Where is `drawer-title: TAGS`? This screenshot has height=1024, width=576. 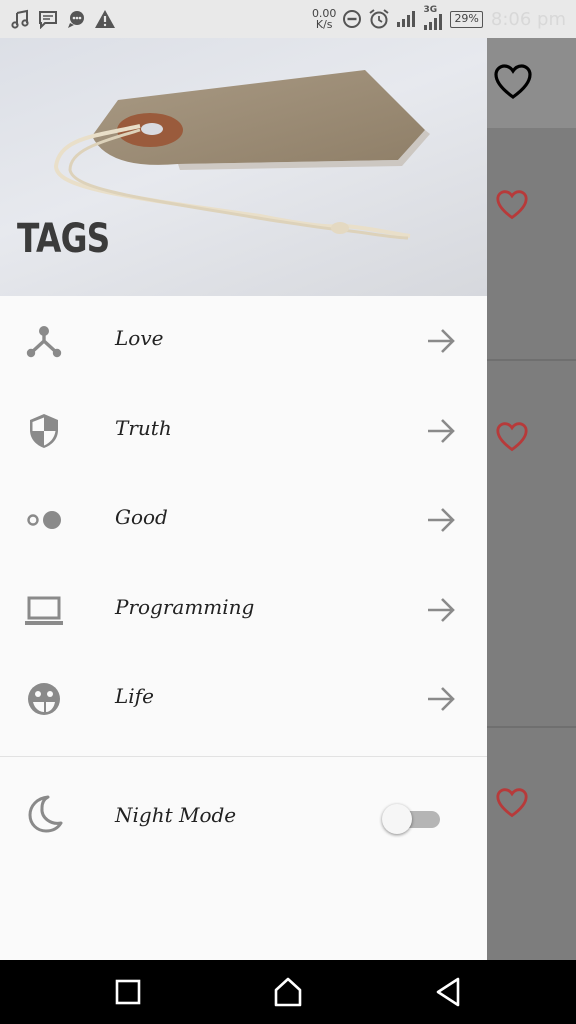 drawer-title: TAGS is located at coordinates (63, 239).